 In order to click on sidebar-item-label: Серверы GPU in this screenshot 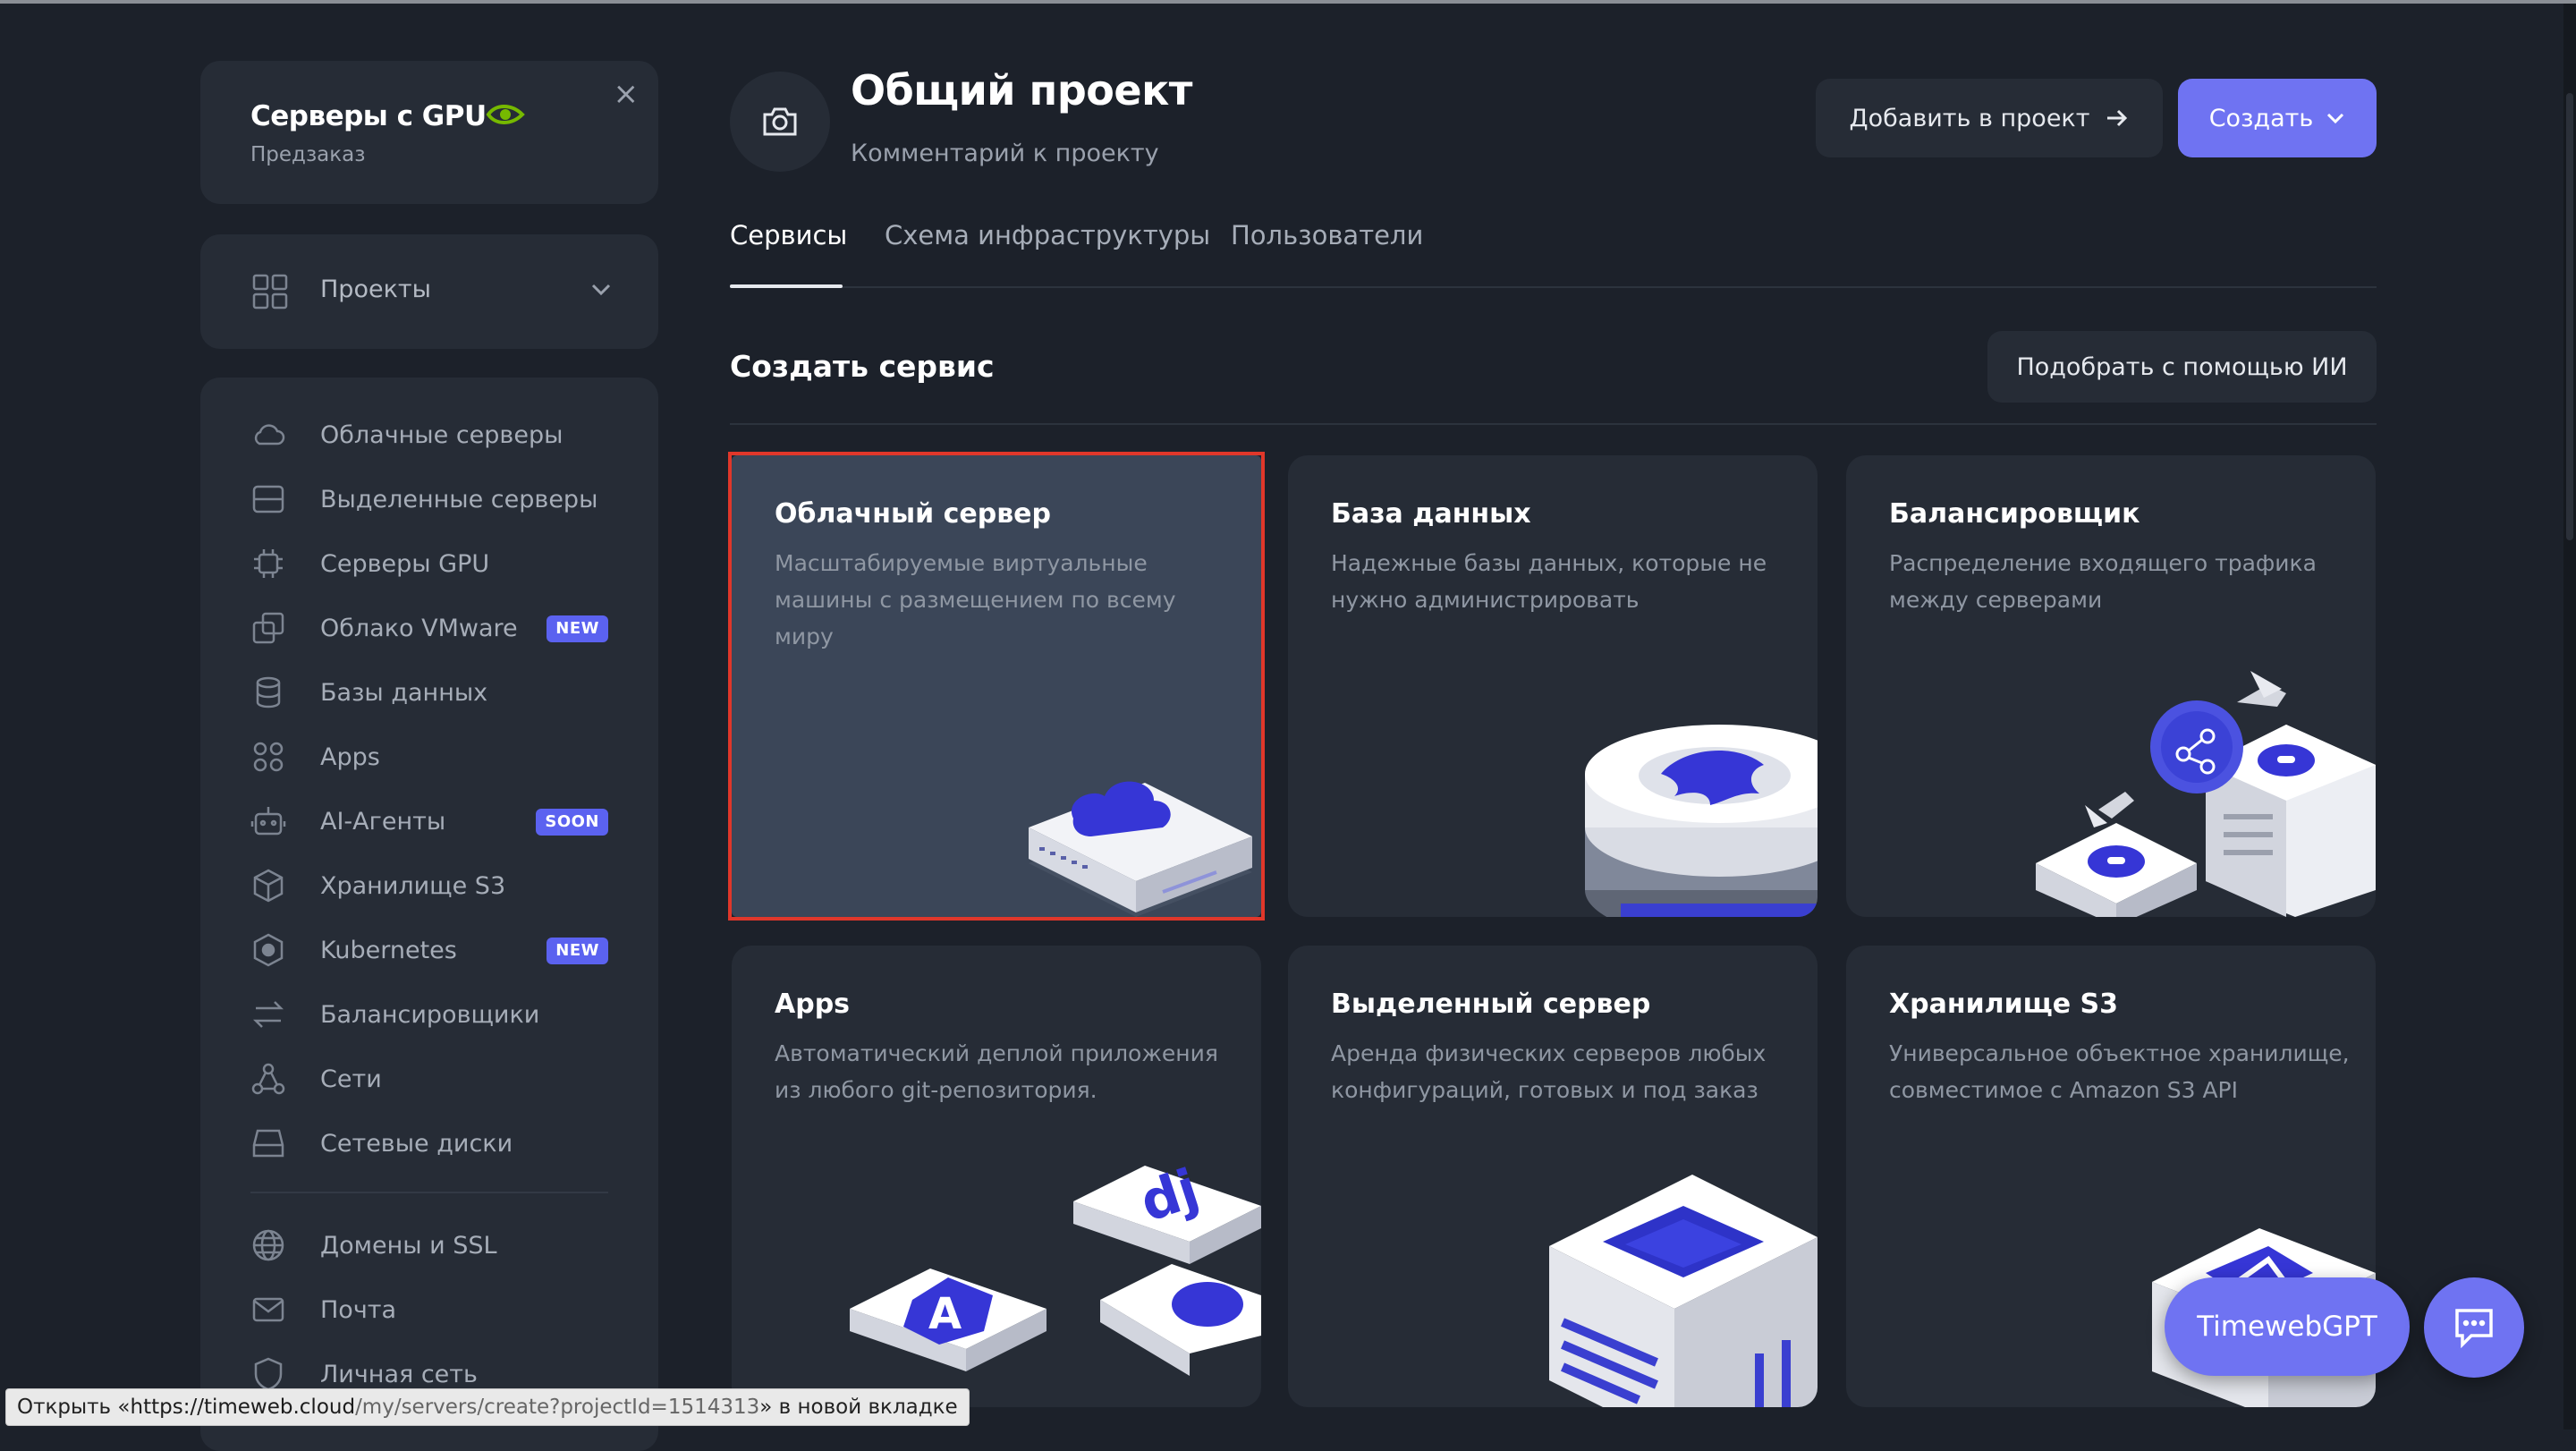, I will do `click(405, 563)`.